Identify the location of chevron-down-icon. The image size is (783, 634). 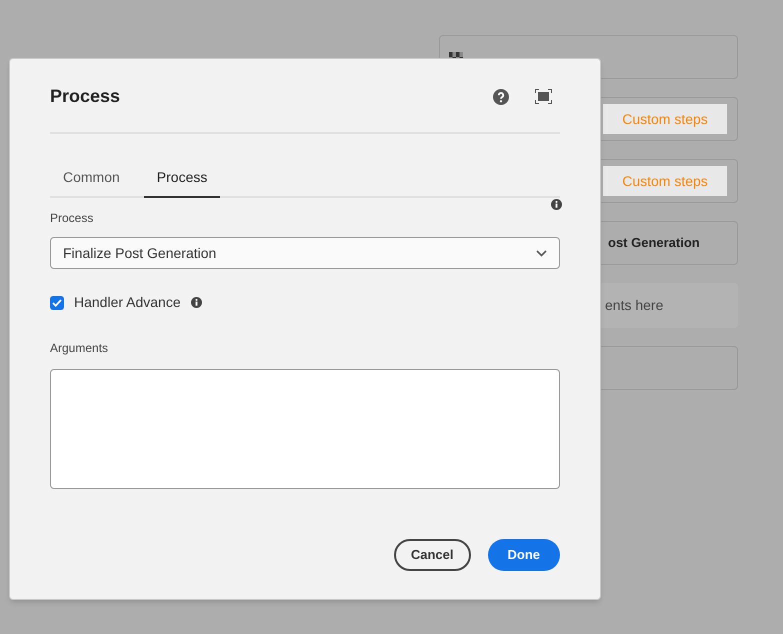
(541, 253).